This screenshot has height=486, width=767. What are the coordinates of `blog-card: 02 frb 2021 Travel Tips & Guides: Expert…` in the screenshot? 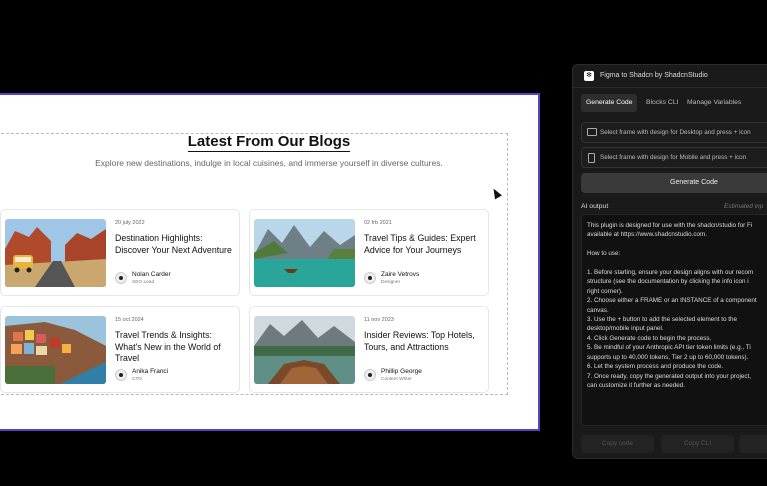 It's located at (369, 252).